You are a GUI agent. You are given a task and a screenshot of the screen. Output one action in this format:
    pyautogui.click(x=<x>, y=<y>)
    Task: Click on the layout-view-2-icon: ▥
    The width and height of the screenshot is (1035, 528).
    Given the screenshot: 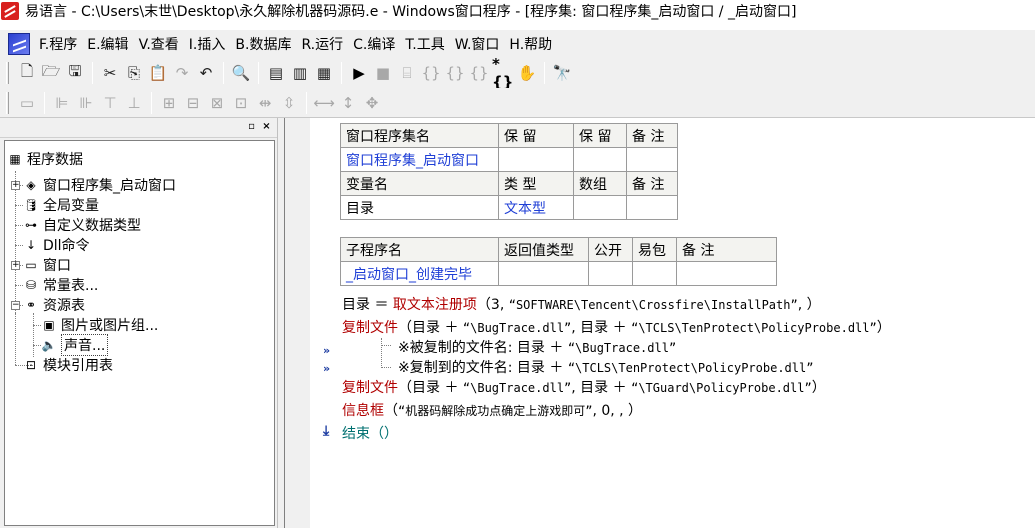 What is the action you would take?
    pyautogui.click(x=300, y=73)
    